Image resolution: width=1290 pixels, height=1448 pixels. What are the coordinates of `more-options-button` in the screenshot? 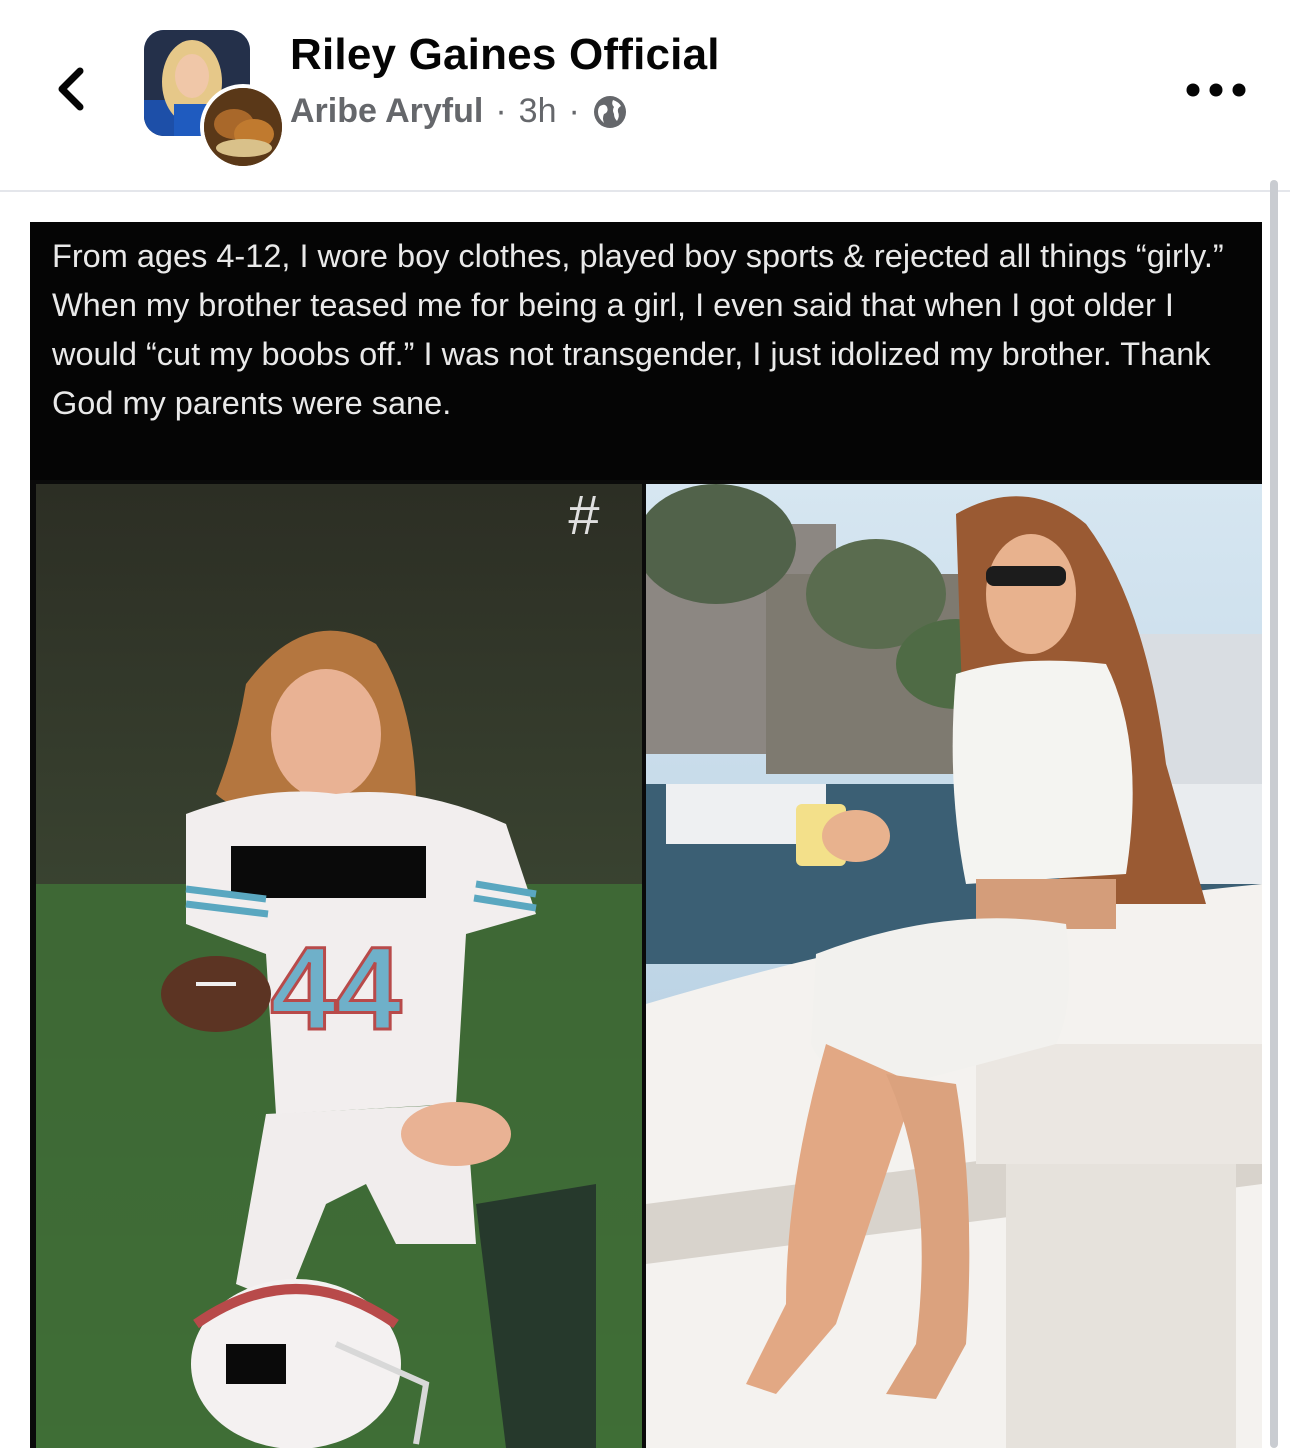 It's located at (1216, 90).